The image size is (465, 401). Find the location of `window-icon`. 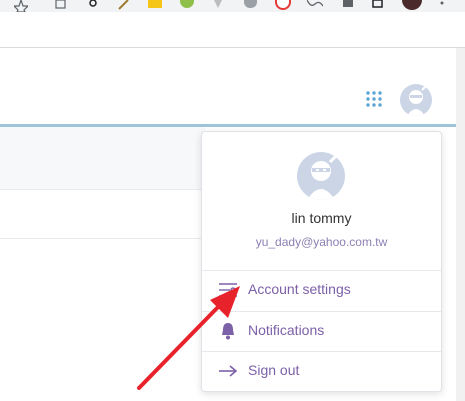

window-icon is located at coordinates (378, 4).